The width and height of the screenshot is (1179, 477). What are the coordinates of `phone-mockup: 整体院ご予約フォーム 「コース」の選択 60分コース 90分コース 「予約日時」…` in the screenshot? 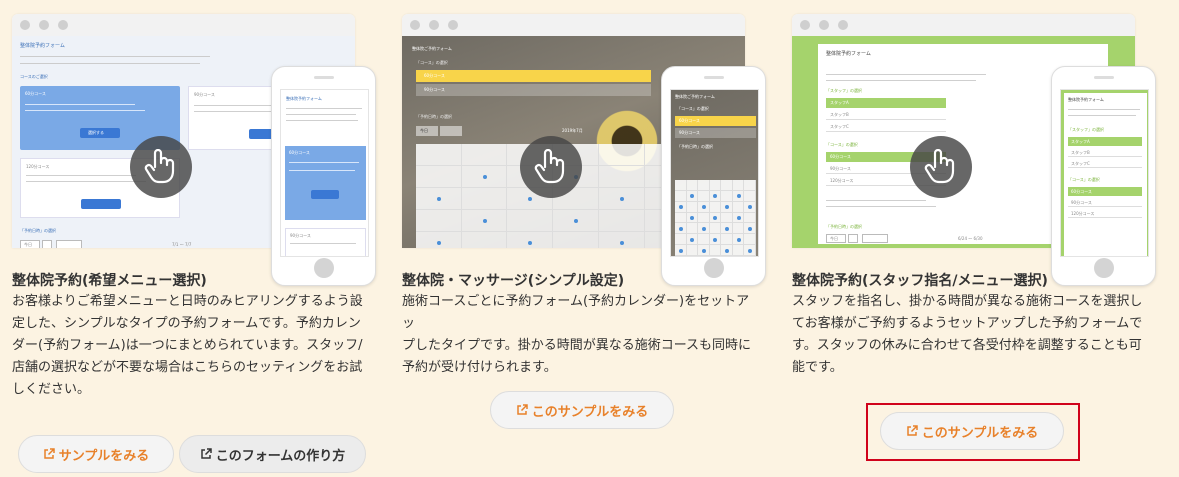 It's located at (713, 176).